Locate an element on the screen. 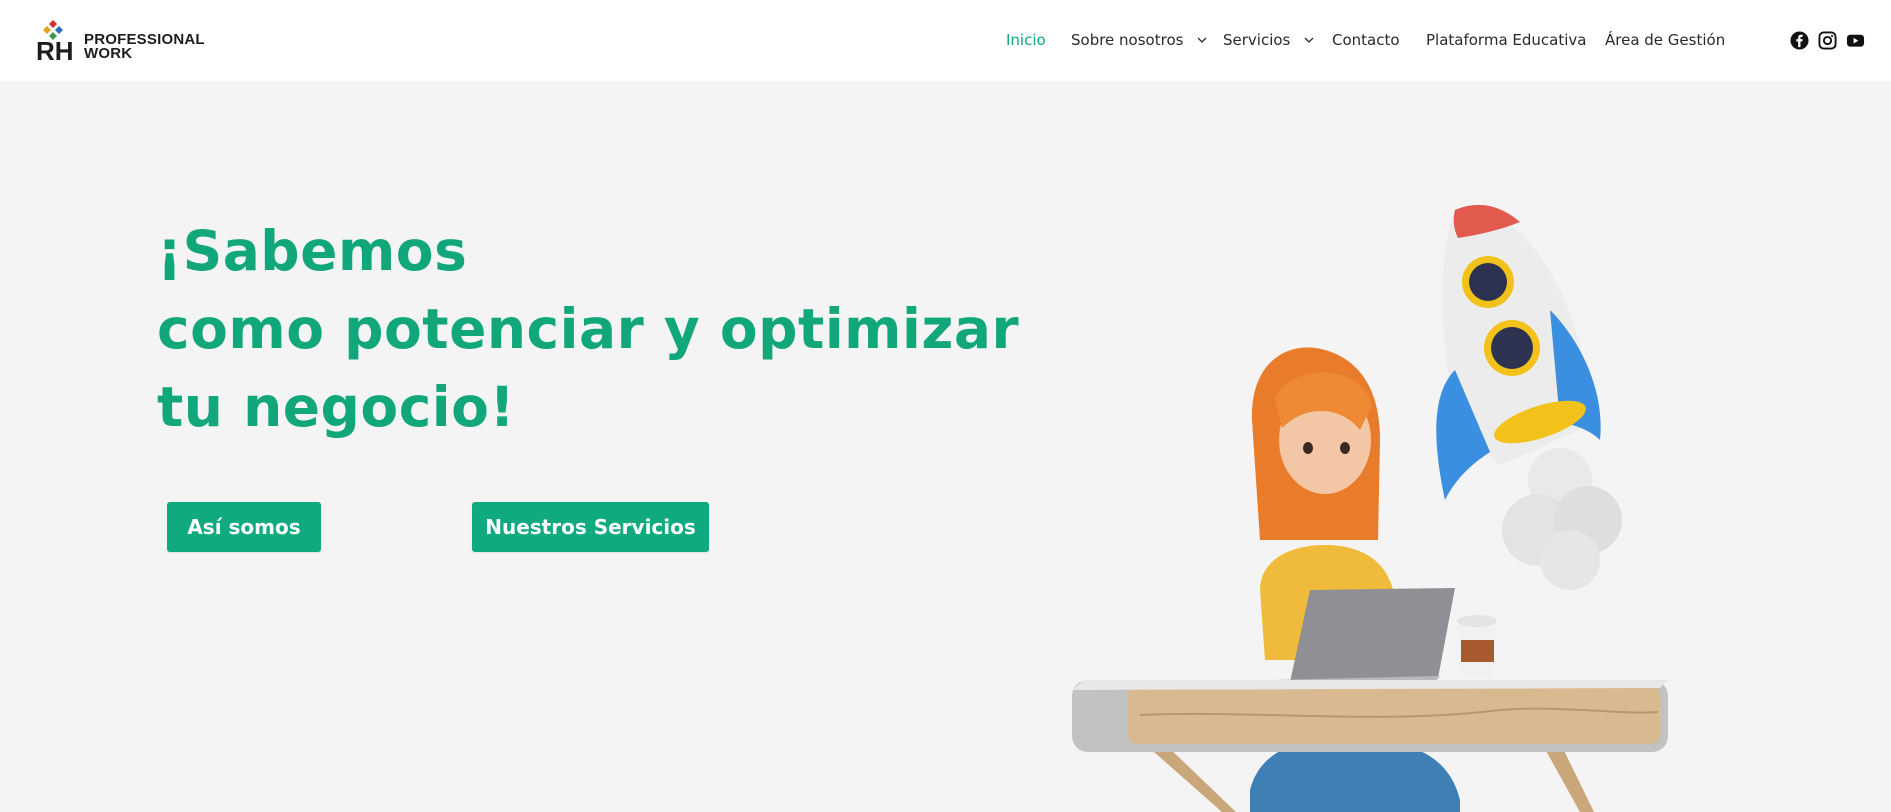 This screenshot has height=812, width=1891. logo: RH PROFESSIONAL WORK is located at coordinates (131, 42).